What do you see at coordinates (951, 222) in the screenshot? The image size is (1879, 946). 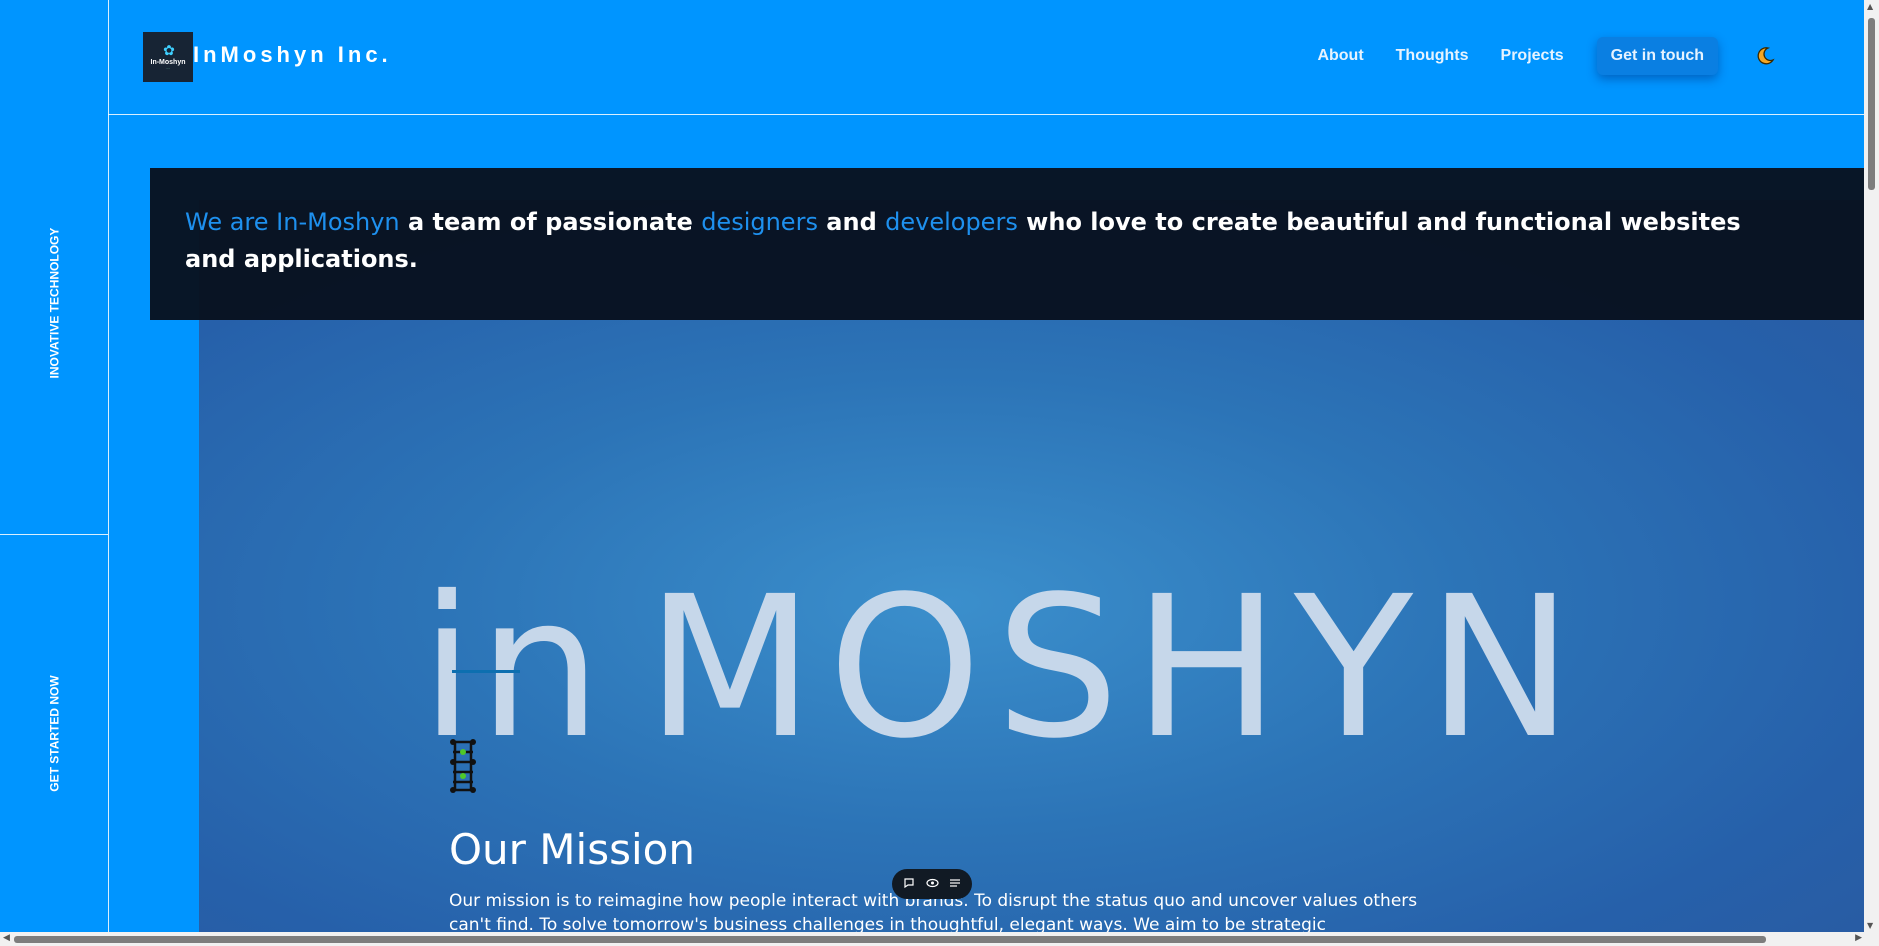 I see `intro-highlight-developers: developers` at bounding box center [951, 222].